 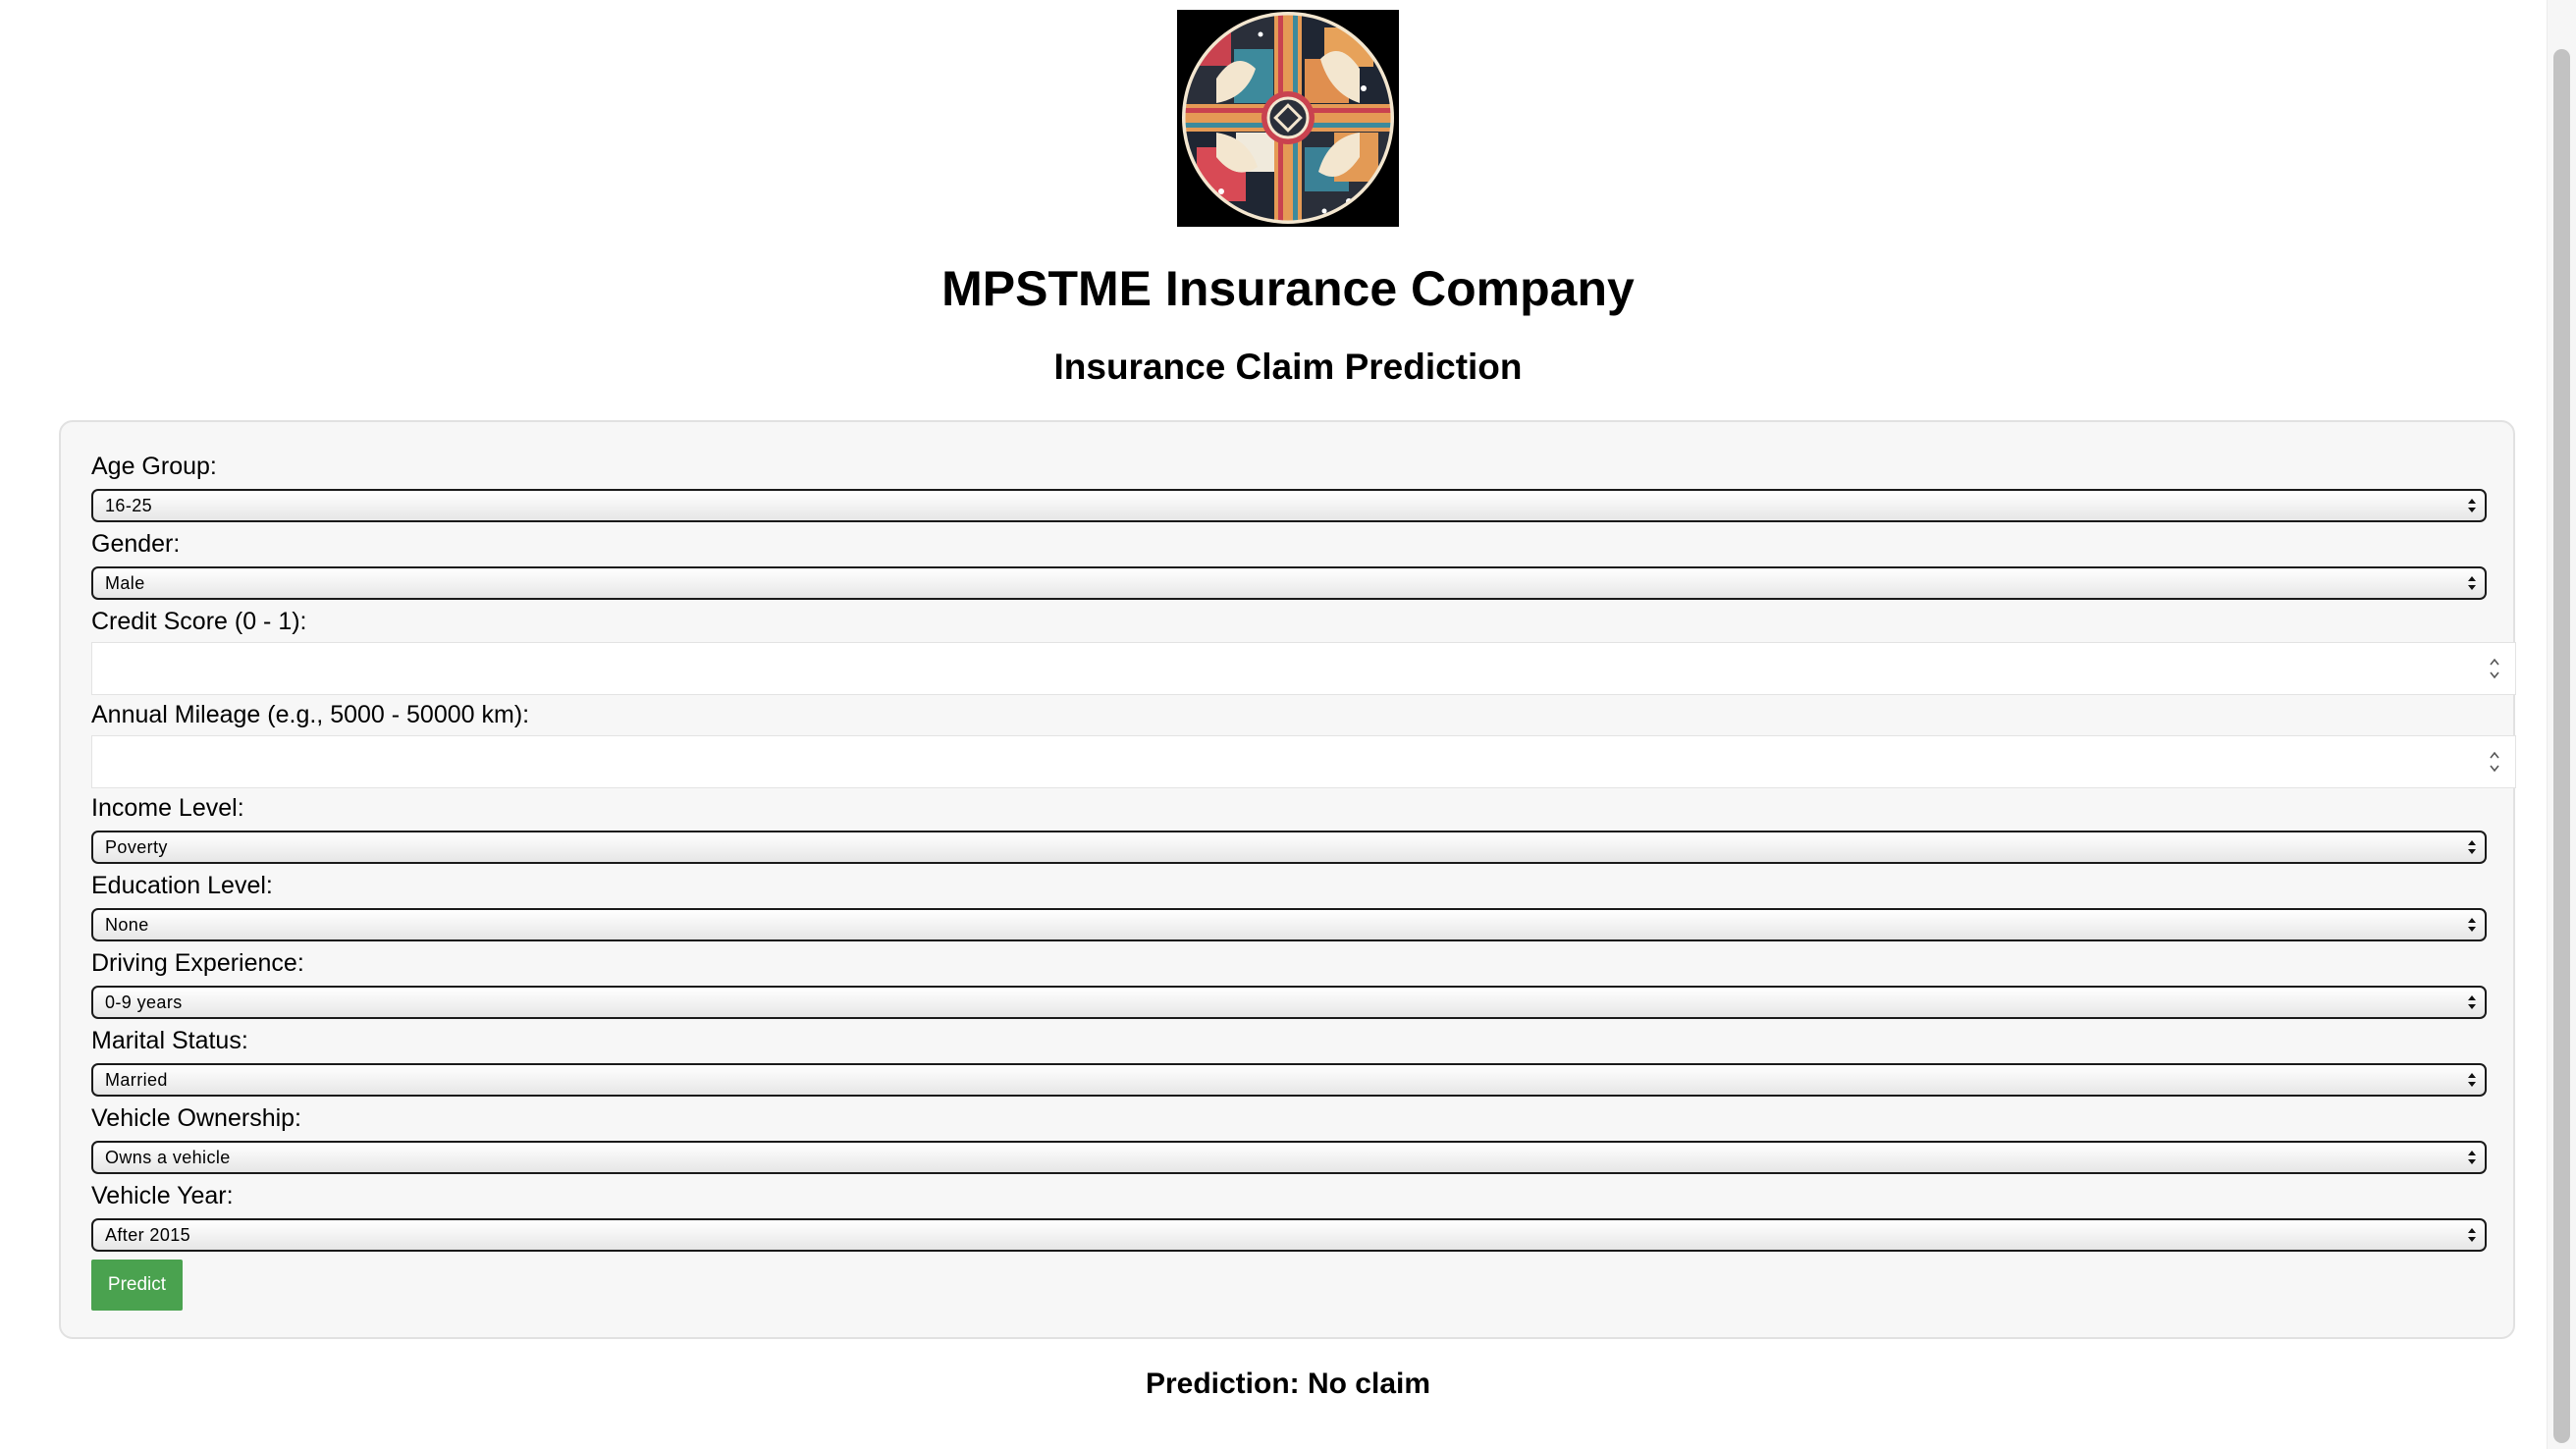 What do you see at coordinates (137, 1285) in the screenshot?
I see `predict-button: Predict` at bounding box center [137, 1285].